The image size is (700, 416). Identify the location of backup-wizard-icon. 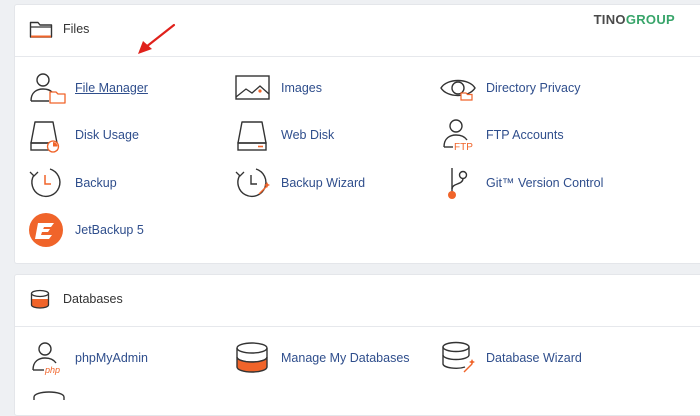
(252, 183).